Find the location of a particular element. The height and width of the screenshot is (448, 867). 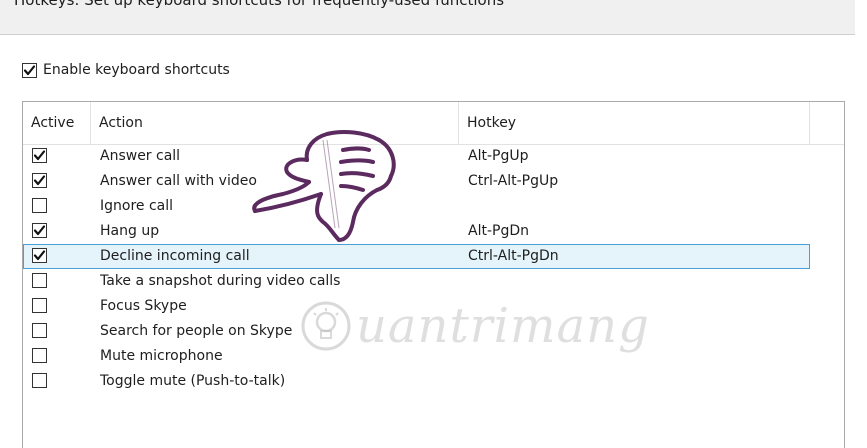

hotkey-cell: Alt-PgUp is located at coordinates (498, 156).